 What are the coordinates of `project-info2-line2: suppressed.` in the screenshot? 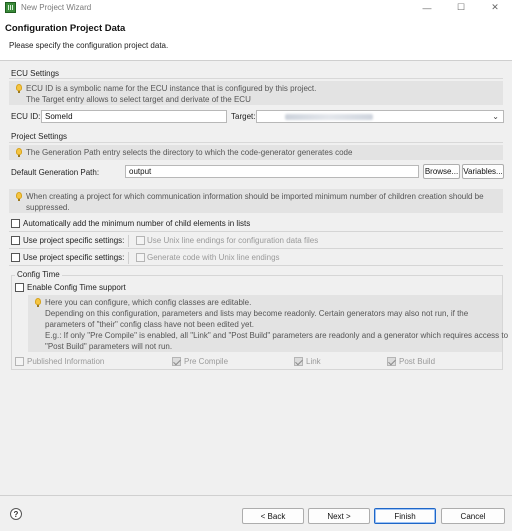 It's located at (48, 207).